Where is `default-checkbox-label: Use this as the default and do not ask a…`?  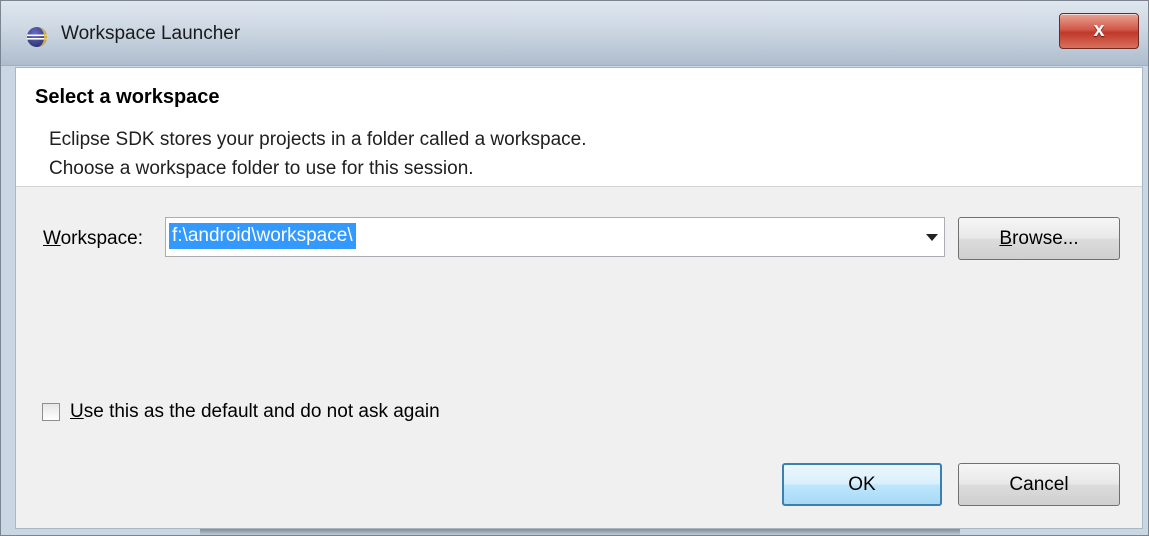 default-checkbox-label: Use this as the default and do not ask a… is located at coordinates (255, 412).